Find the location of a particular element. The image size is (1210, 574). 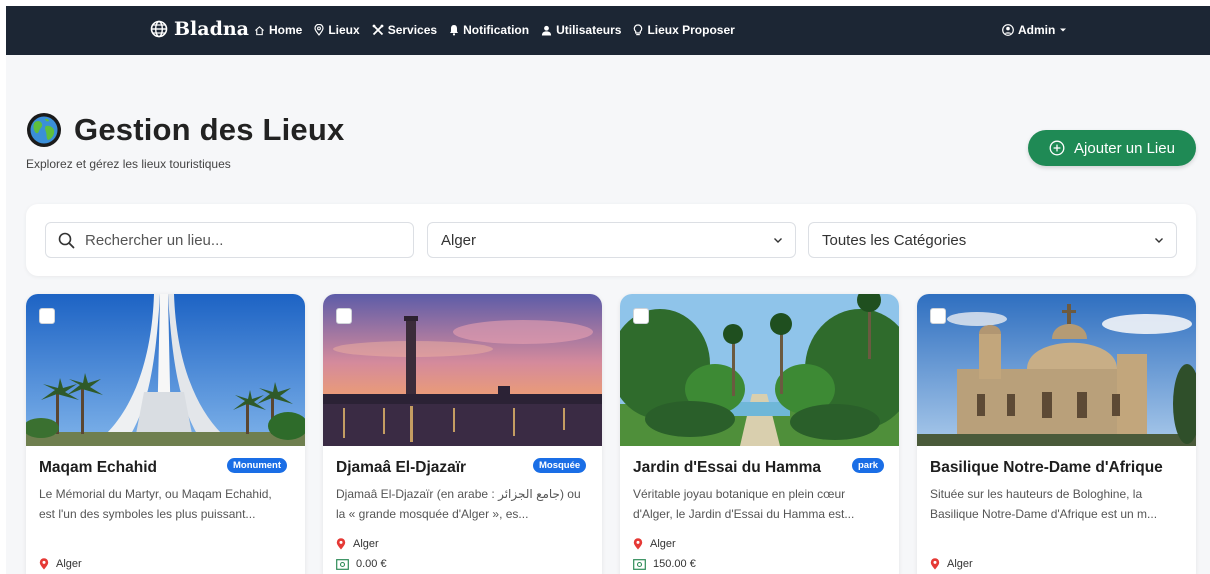

brand: Bladna is located at coordinates (199, 29).